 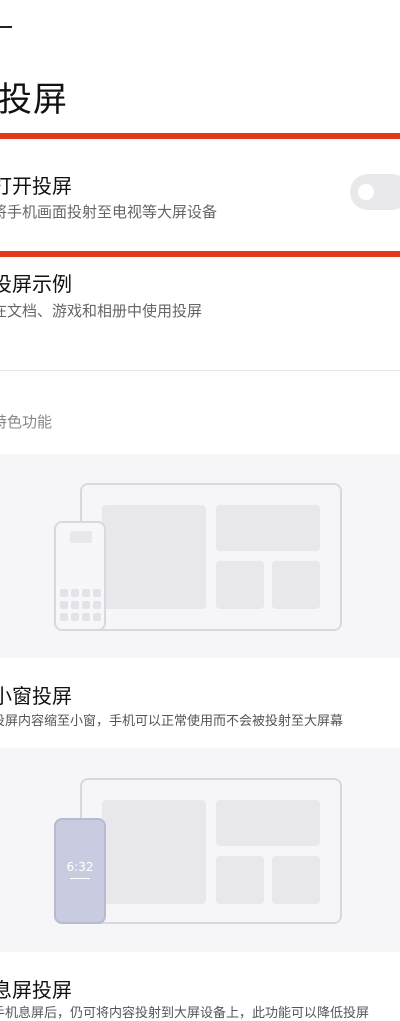 I want to click on back-icon, so click(x=6, y=27).